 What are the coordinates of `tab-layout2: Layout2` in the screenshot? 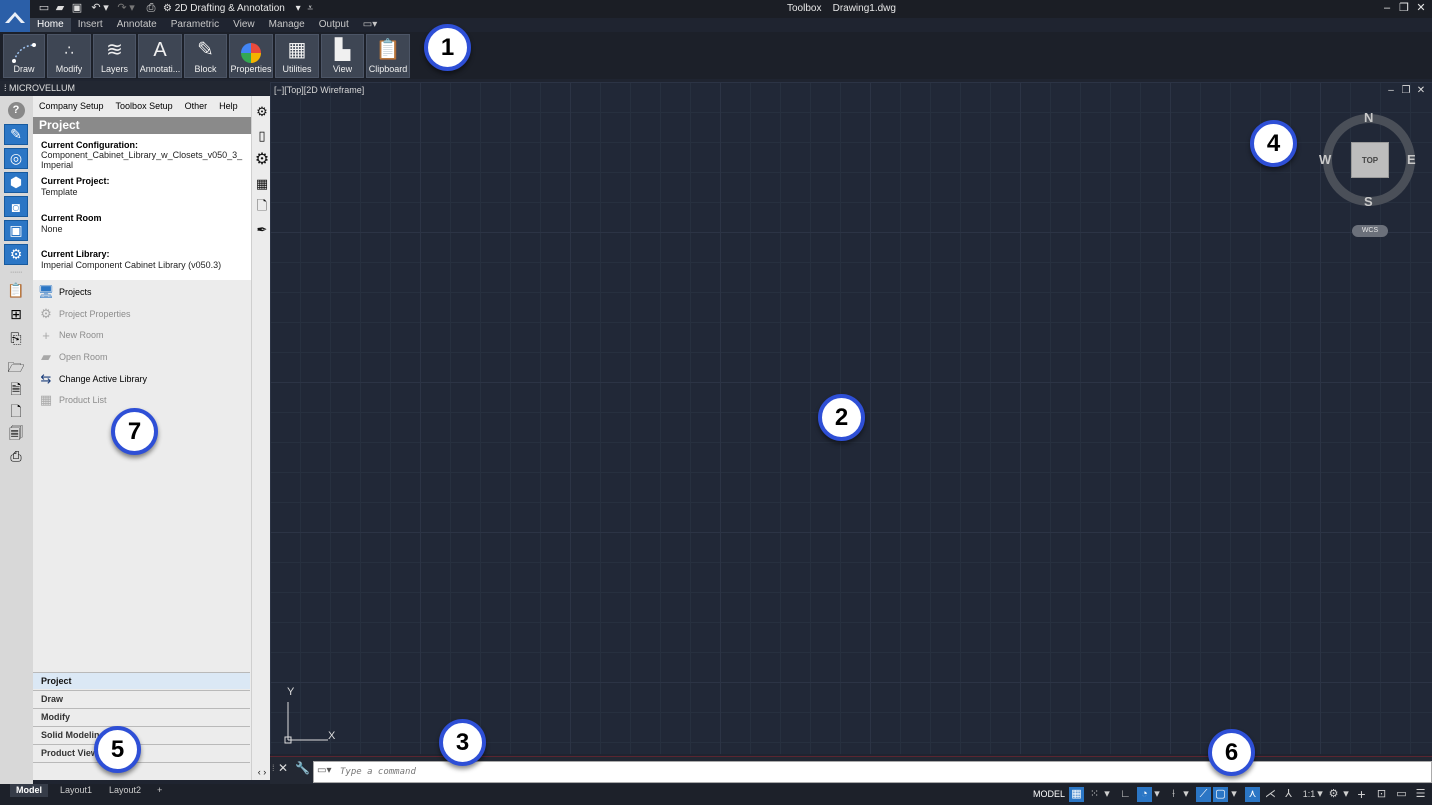 It's located at (125, 790).